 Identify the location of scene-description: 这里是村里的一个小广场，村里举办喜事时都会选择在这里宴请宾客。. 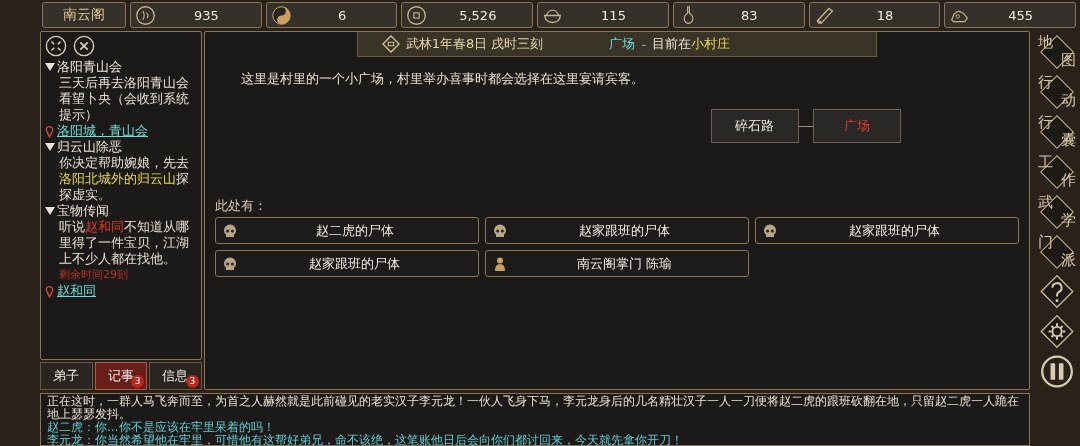
(442, 79).